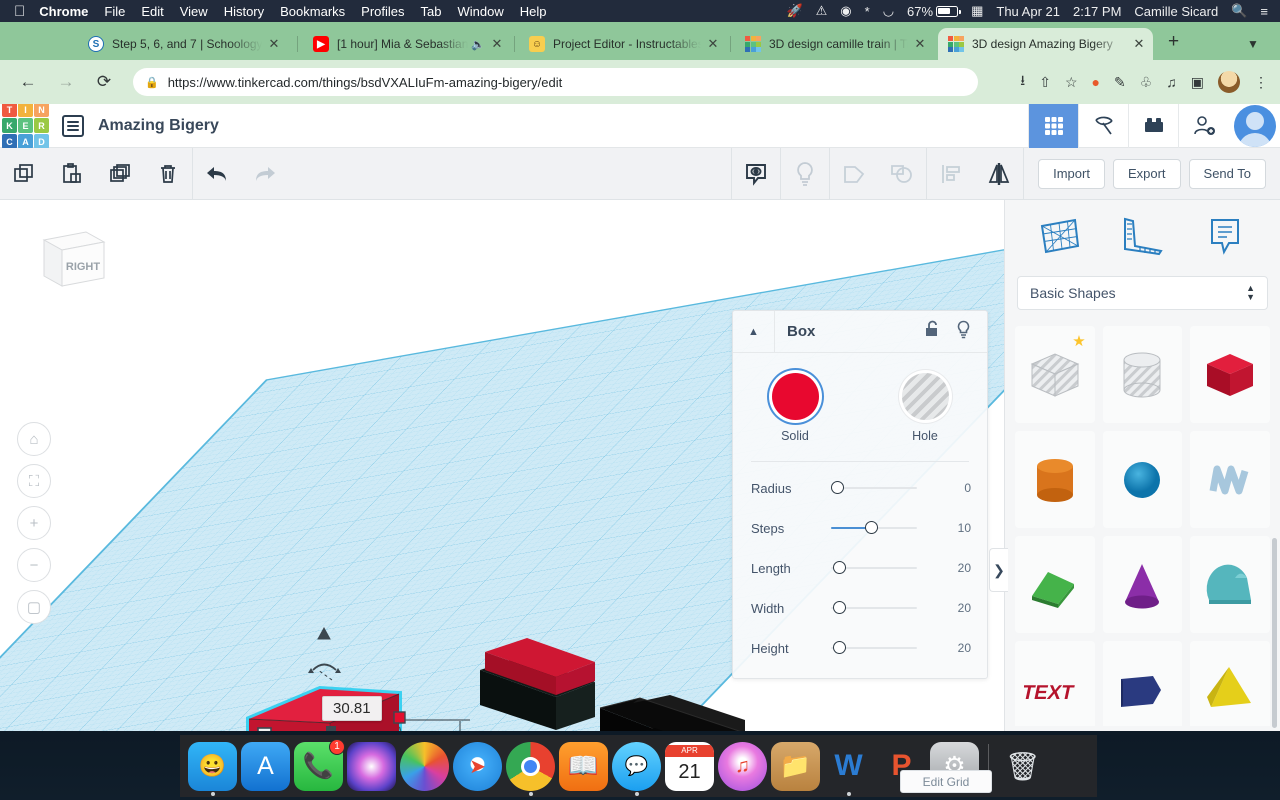  I want to click on undo-icon, so click(217, 174).